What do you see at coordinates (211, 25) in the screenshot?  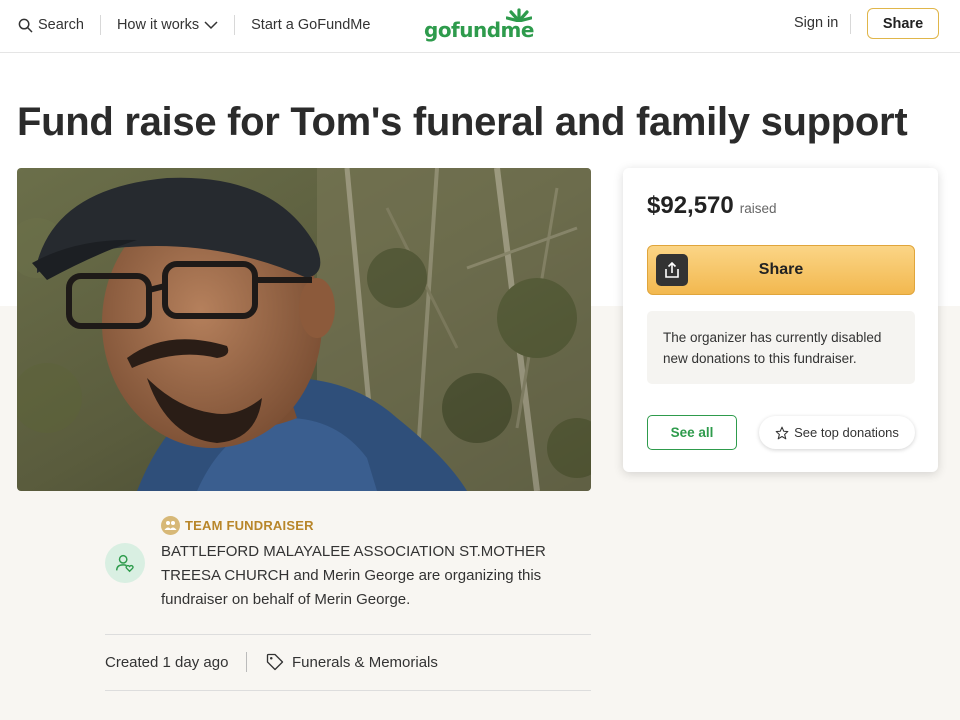 I see `chevron-down-icon` at bounding box center [211, 25].